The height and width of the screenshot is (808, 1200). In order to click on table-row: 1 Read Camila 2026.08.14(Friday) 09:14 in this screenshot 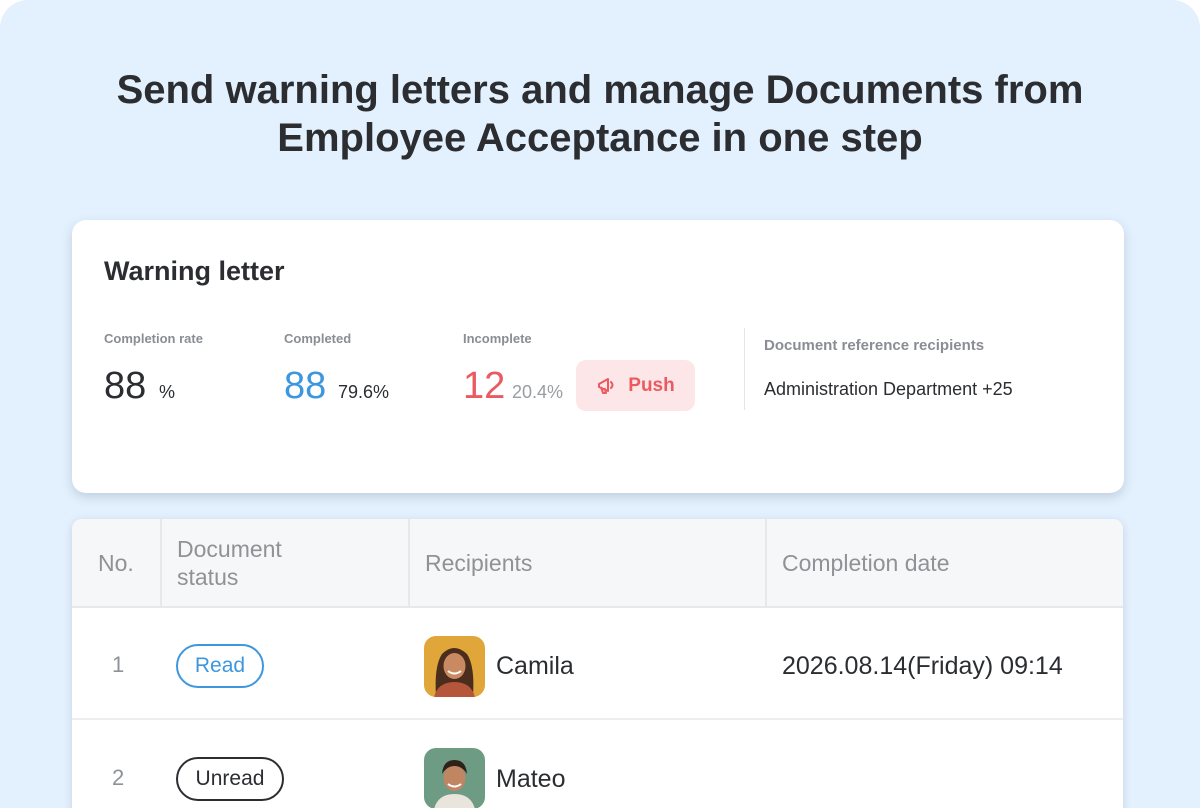, I will do `click(597, 664)`.